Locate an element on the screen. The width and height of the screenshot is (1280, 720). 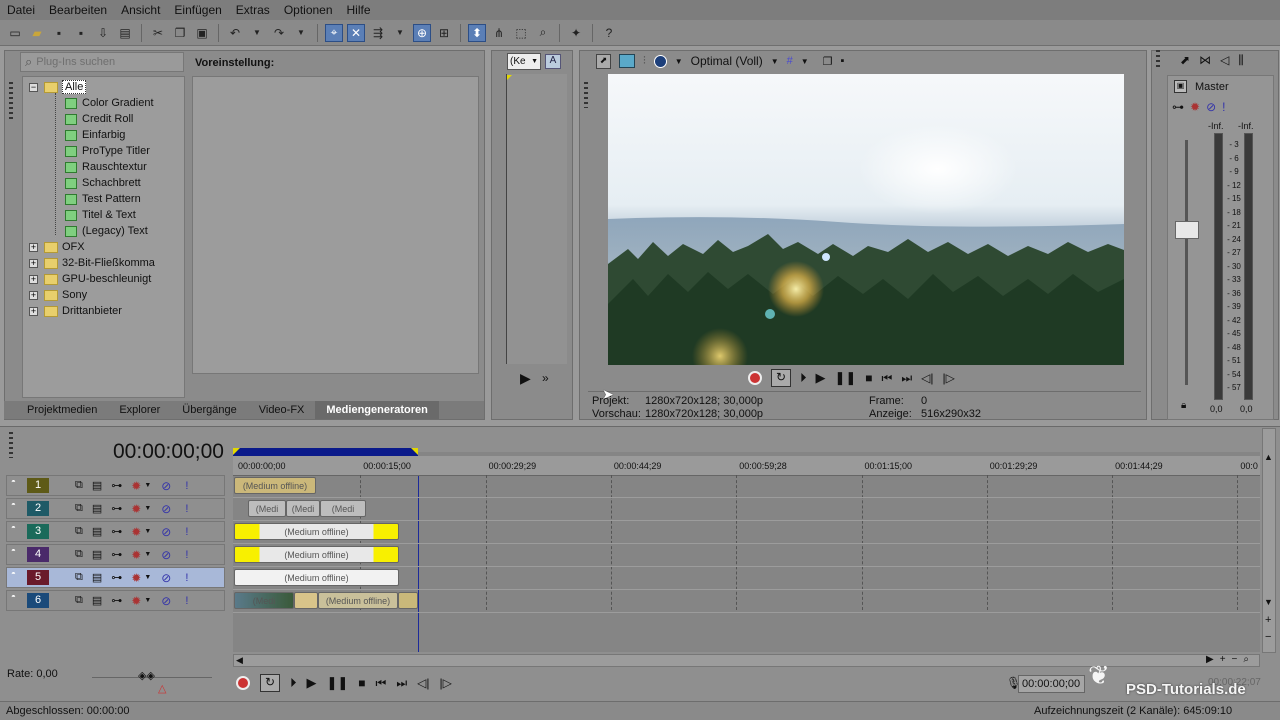
tree-folder: − Alle is located at coordinates (58, 87).